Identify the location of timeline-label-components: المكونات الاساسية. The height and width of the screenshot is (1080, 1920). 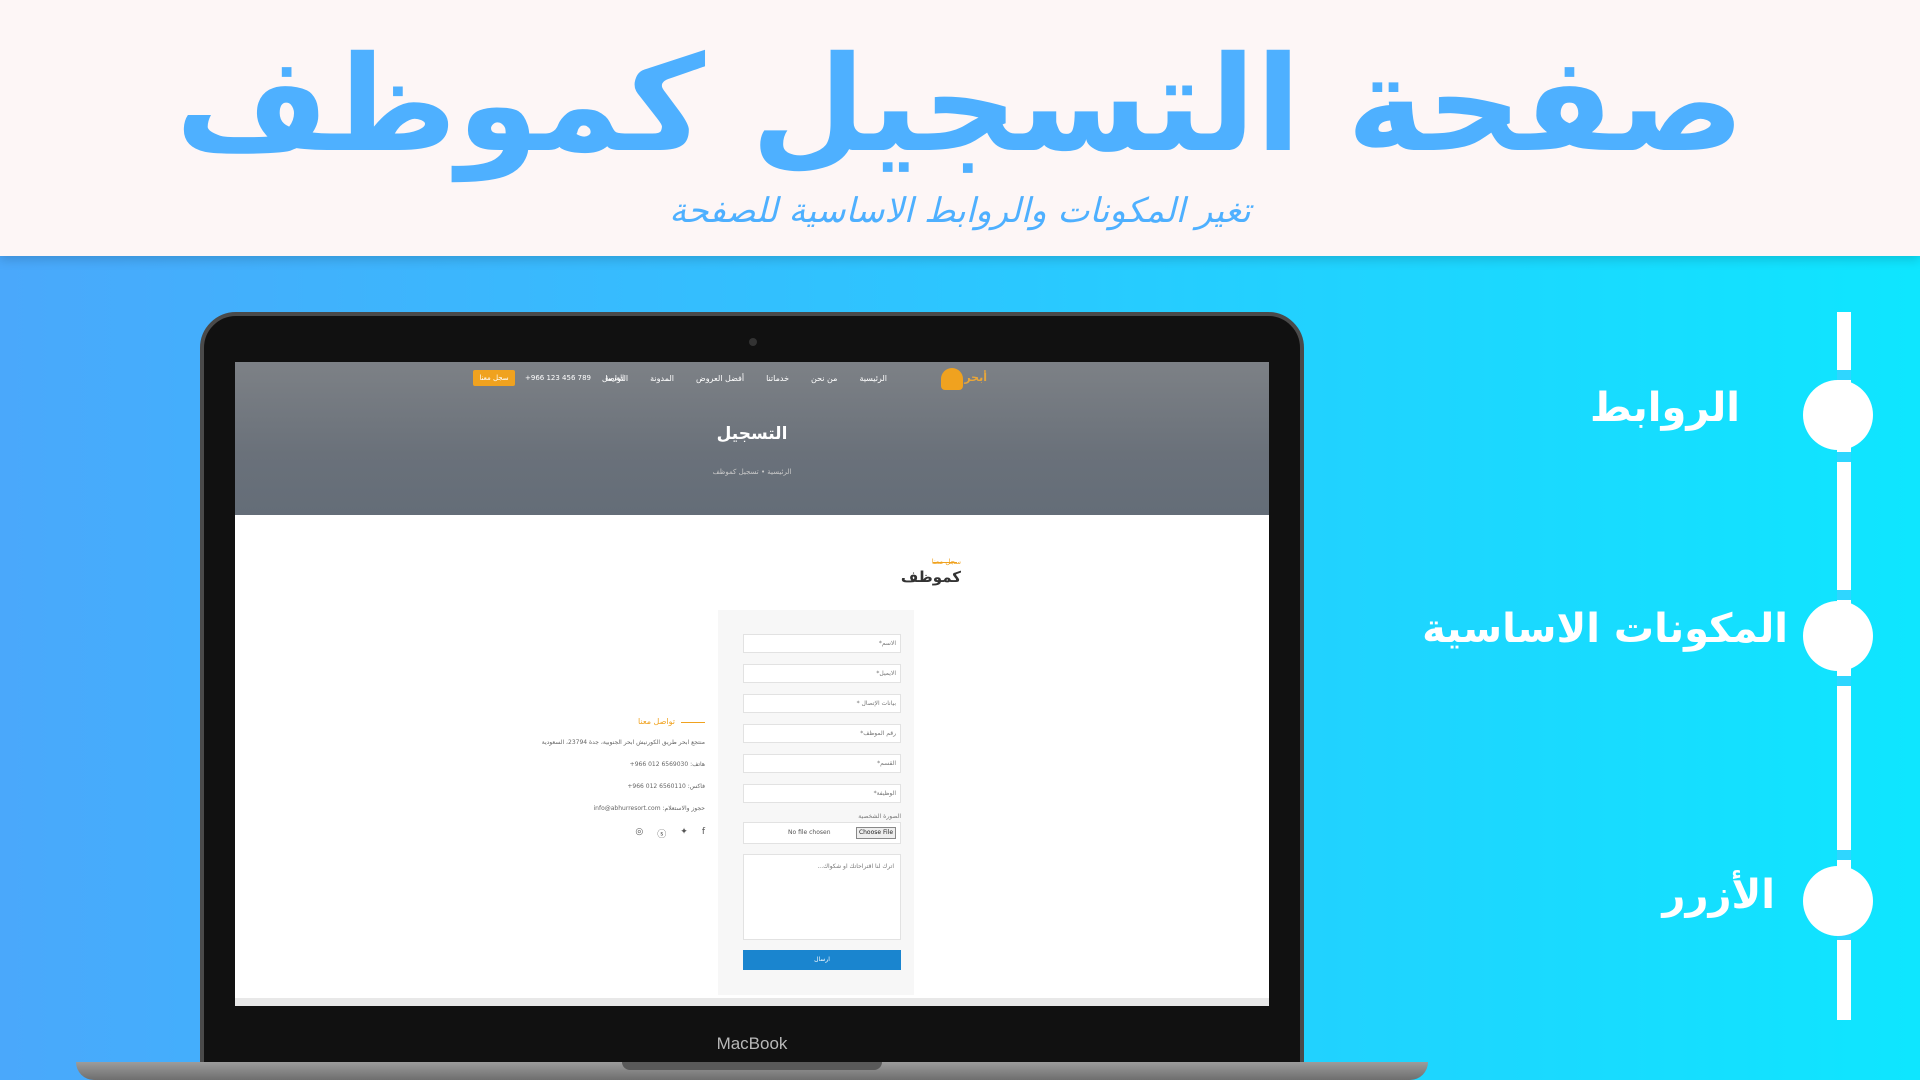
(1605, 629).